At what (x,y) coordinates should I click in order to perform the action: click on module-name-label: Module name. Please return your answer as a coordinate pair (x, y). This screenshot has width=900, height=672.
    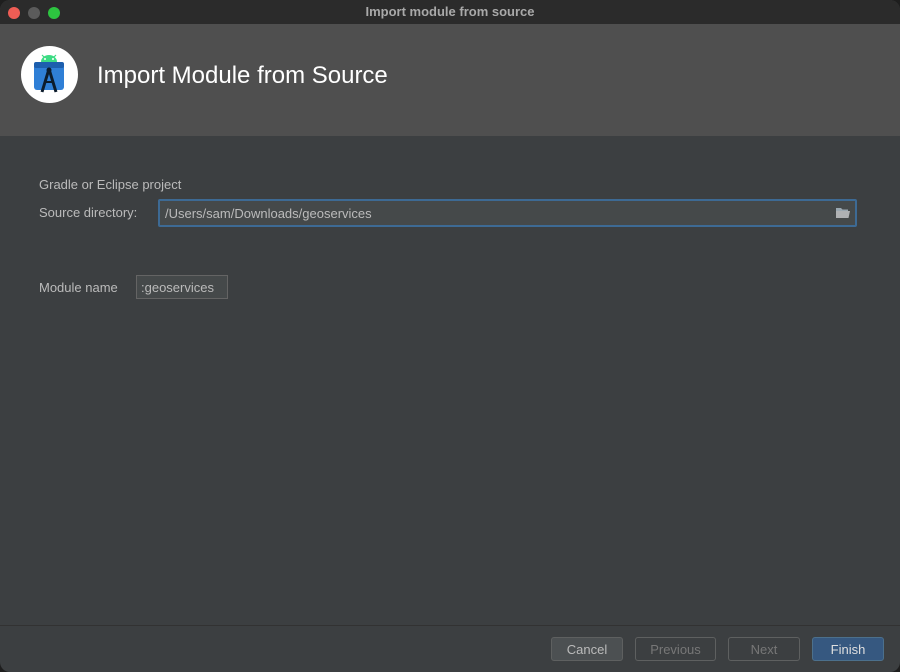
    Looking at the image, I should click on (78, 287).